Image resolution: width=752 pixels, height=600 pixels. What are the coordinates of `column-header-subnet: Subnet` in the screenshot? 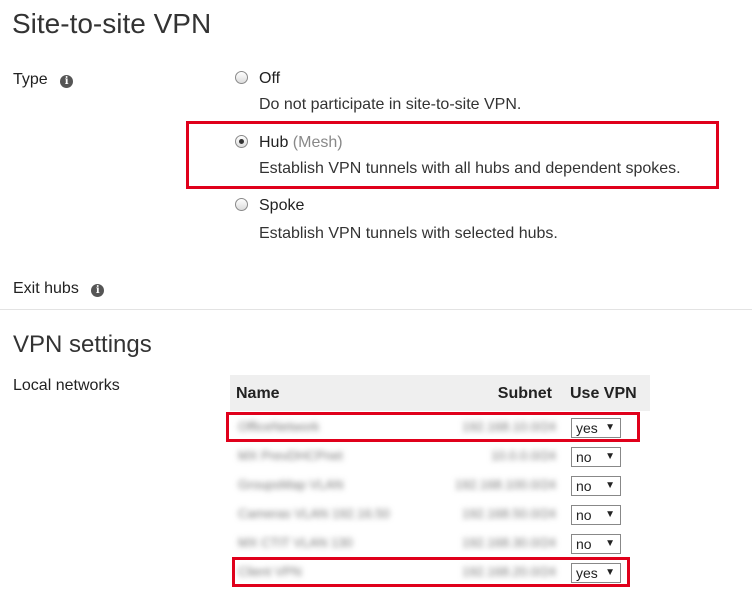 It's located at (516, 394).